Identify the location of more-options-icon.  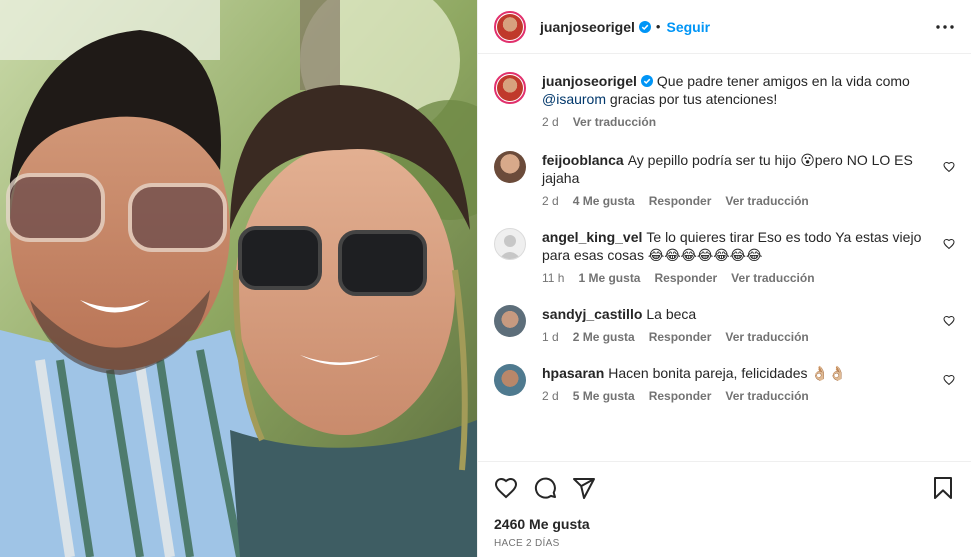
(945, 27).